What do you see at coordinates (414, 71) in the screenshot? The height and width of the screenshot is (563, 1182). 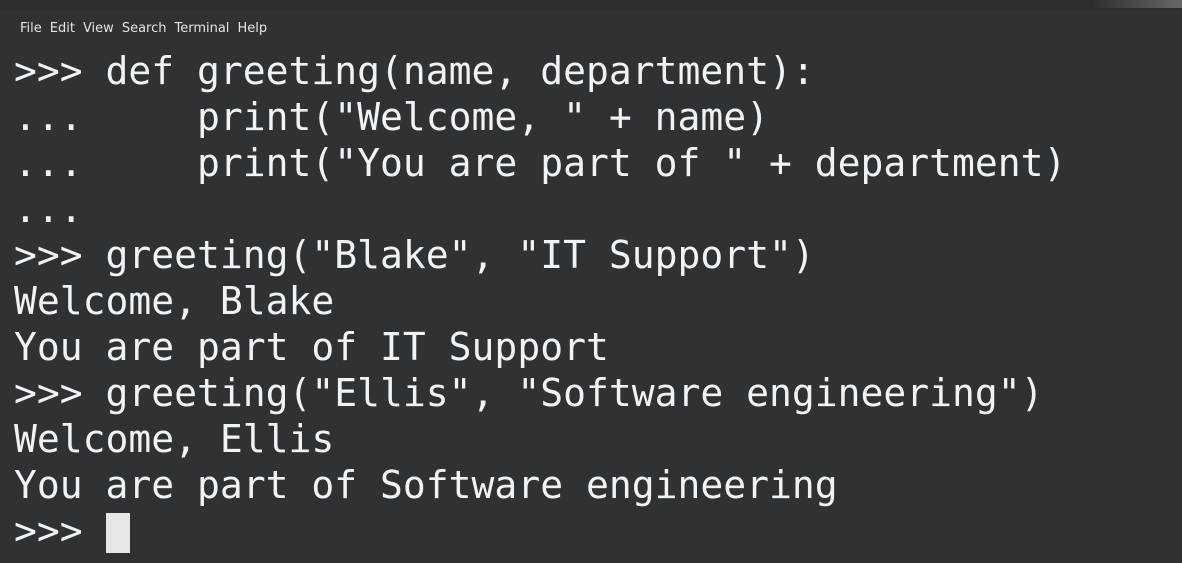 I see `terminal-line: >>> def greeting(name, department):` at bounding box center [414, 71].